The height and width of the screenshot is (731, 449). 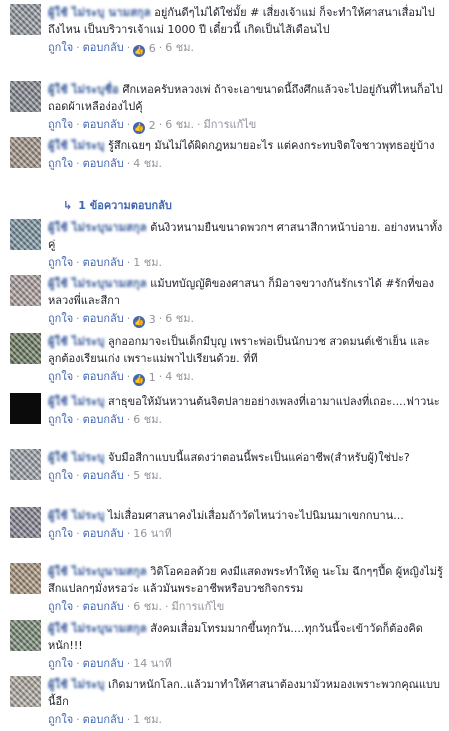 I want to click on comment-time: 14 นาที, so click(x=152, y=663).